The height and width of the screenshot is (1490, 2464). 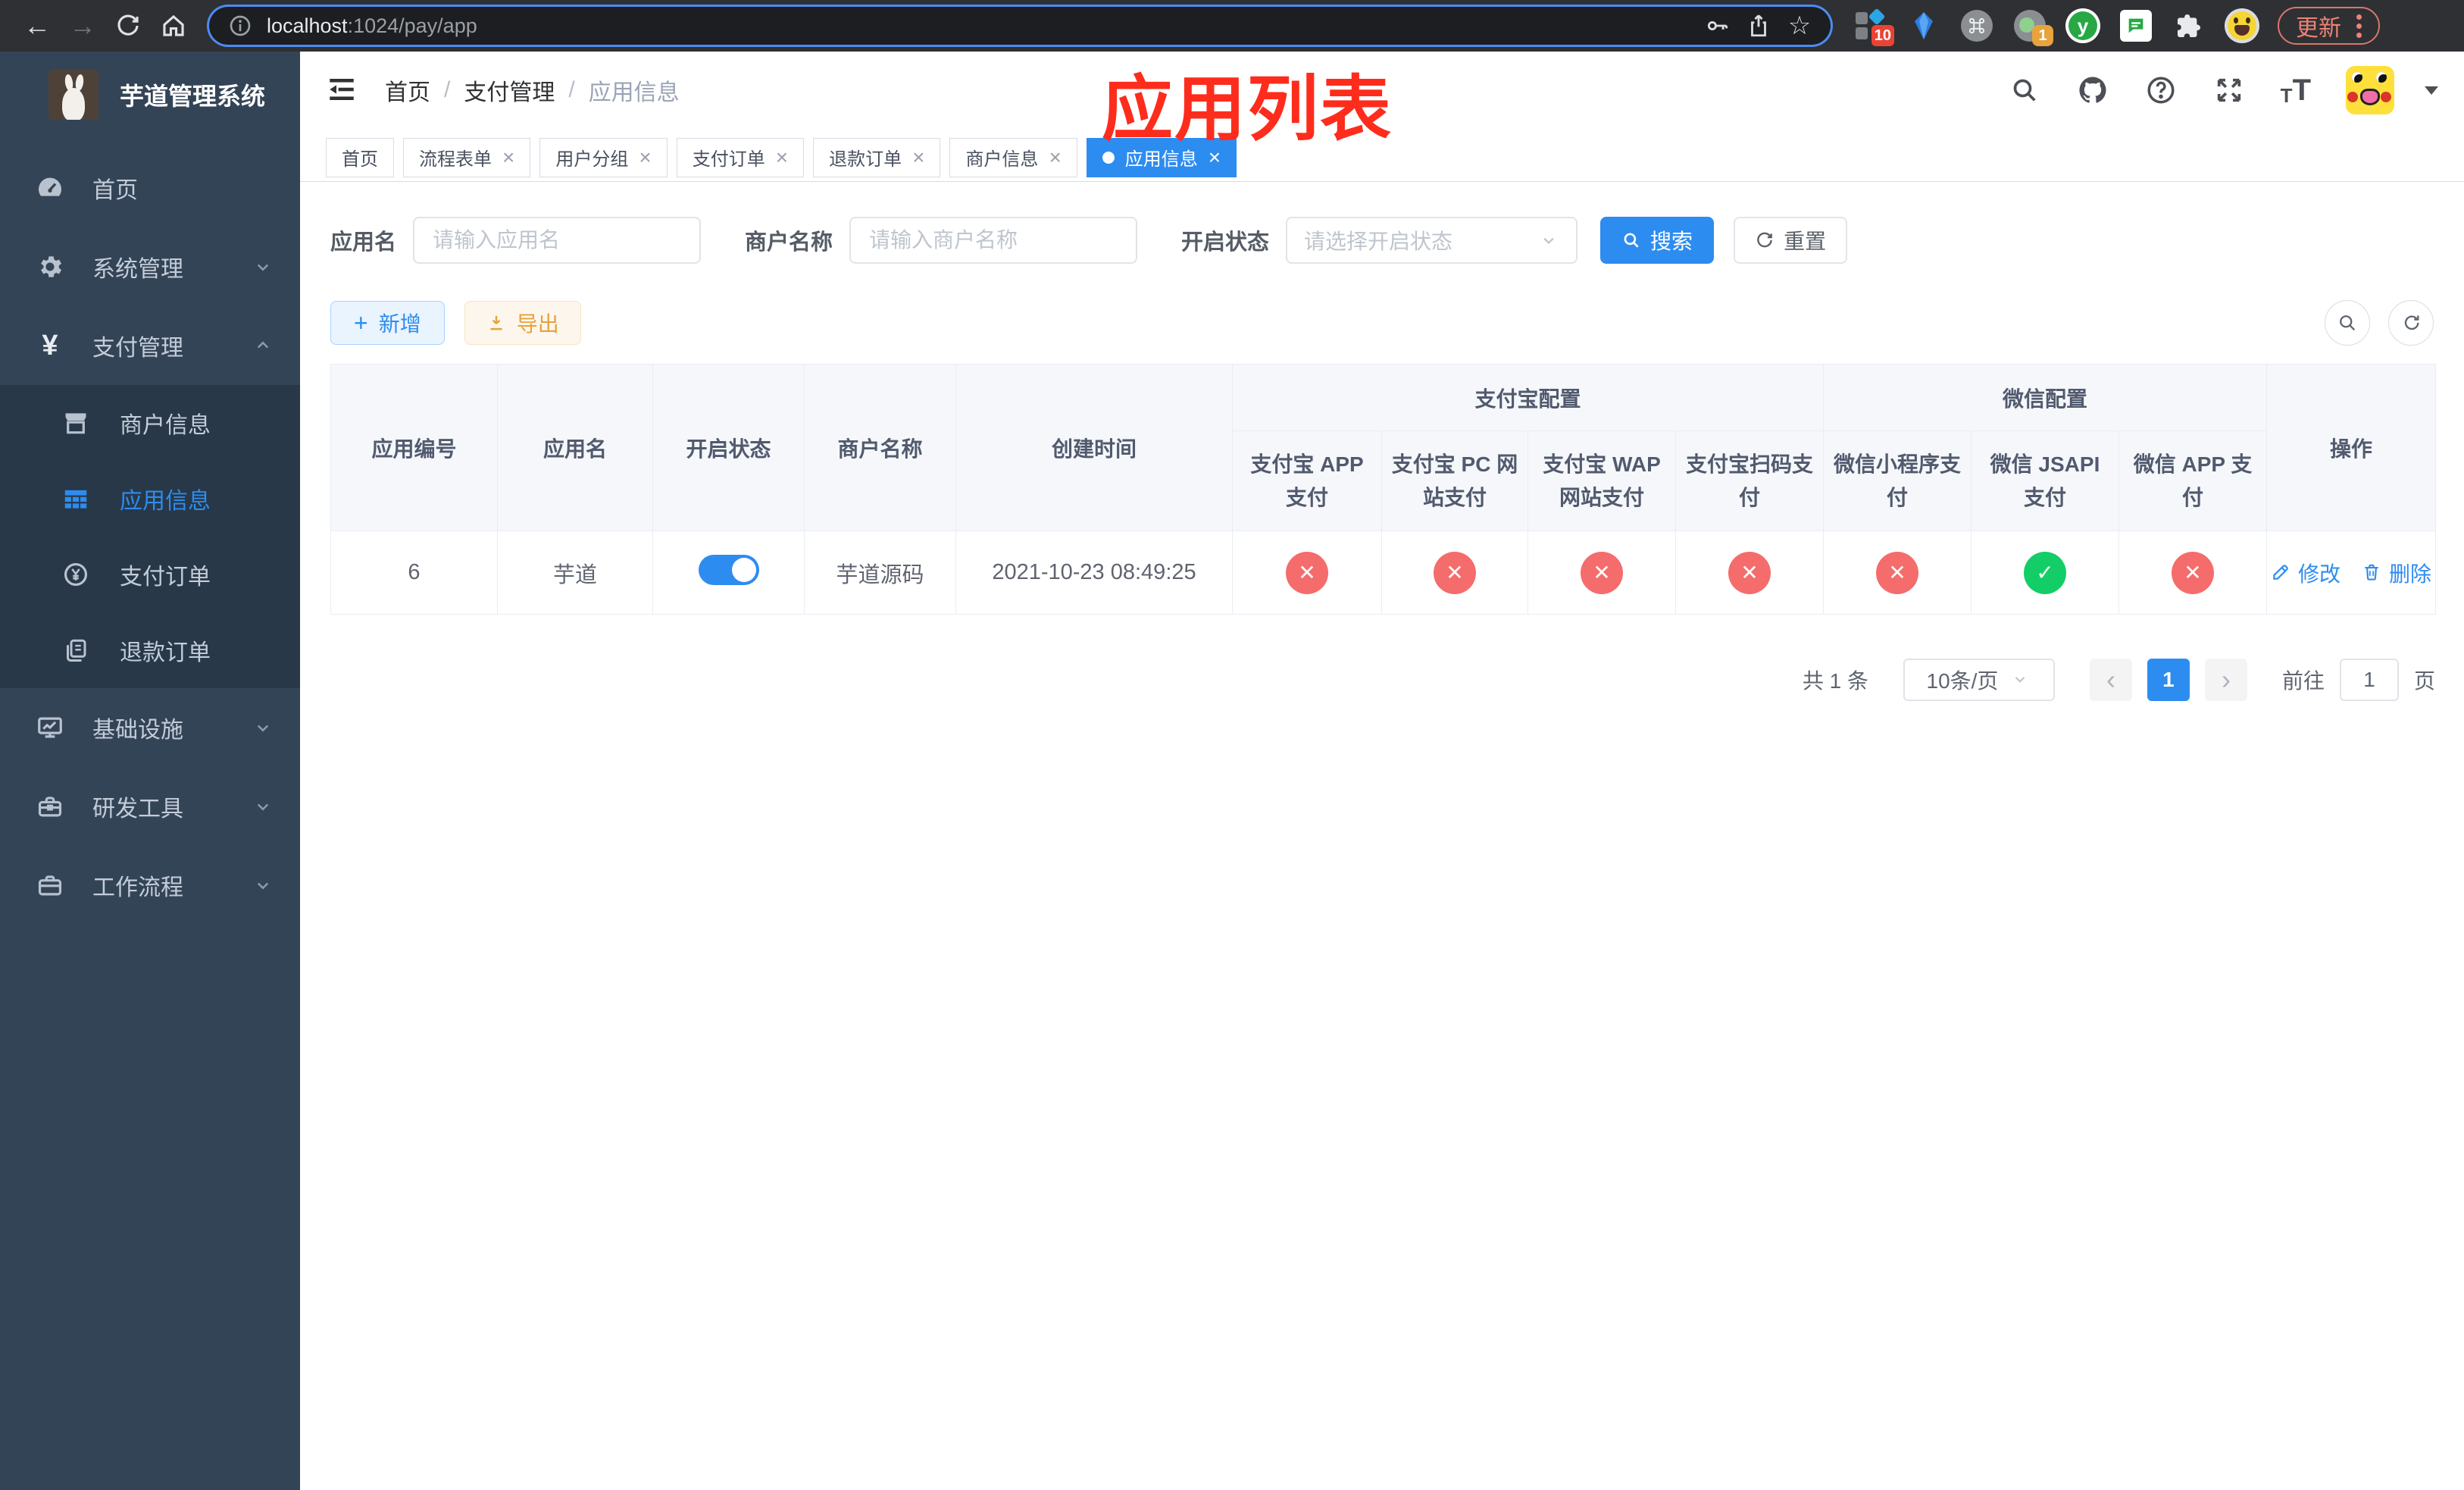 I want to click on breadcrumb-home: 首页, so click(x=407, y=90).